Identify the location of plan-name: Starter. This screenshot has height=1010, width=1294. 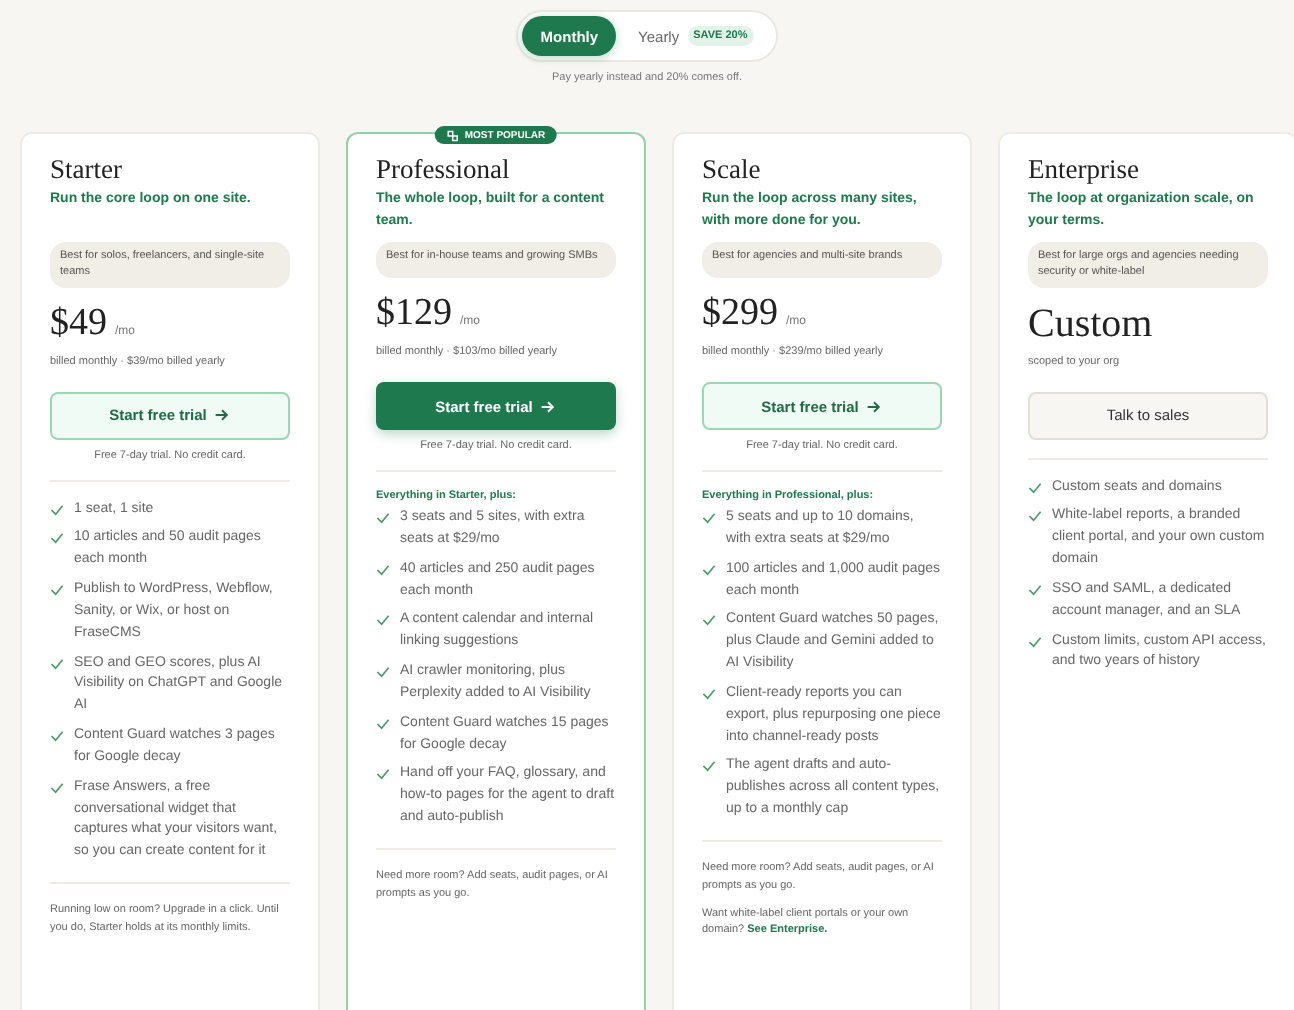
(87, 170).